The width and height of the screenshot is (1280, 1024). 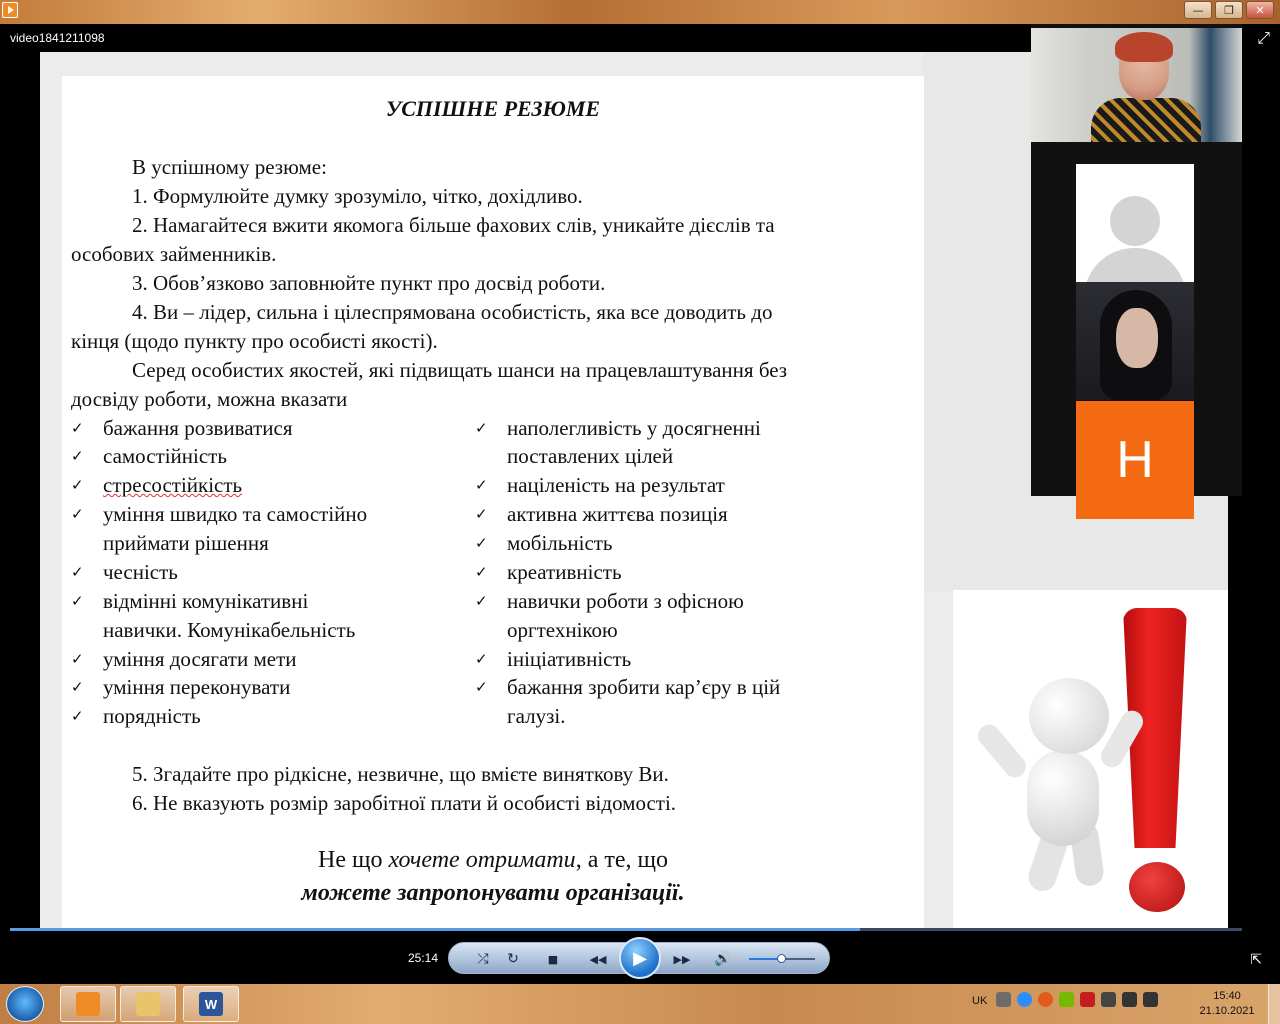 I want to click on desktop-background-strip: — ❐ ✕, so click(x=640, y=12).